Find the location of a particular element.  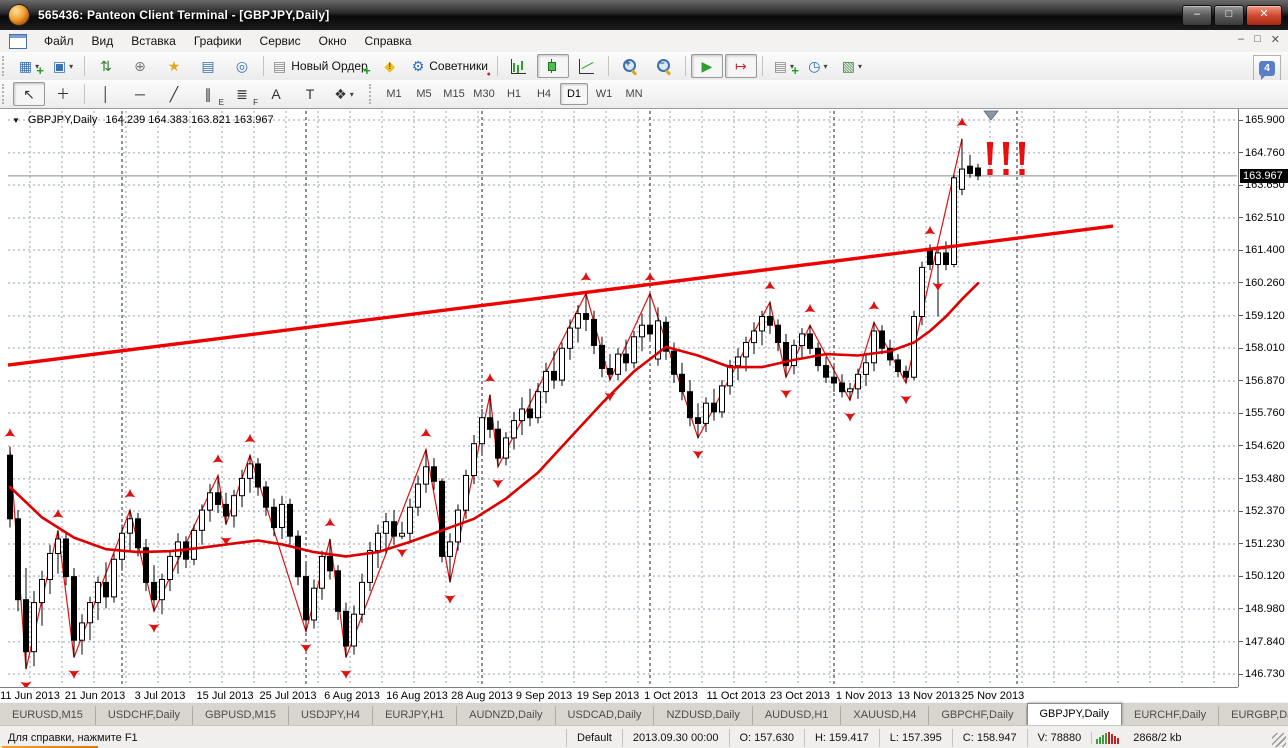

new-chart-button: ▦ + ▾ is located at coordinates (29, 66).